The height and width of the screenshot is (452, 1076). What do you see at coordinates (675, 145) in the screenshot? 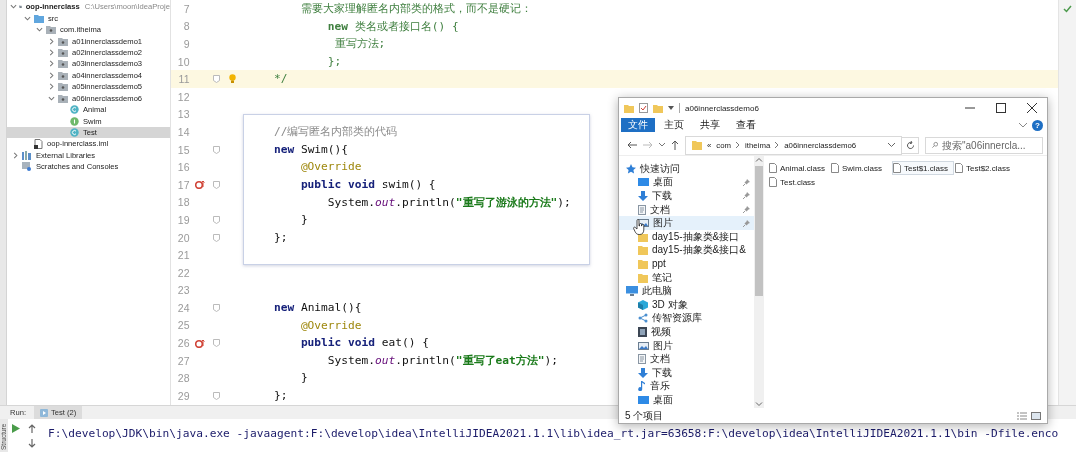
I see `up-arrow-icon` at bounding box center [675, 145].